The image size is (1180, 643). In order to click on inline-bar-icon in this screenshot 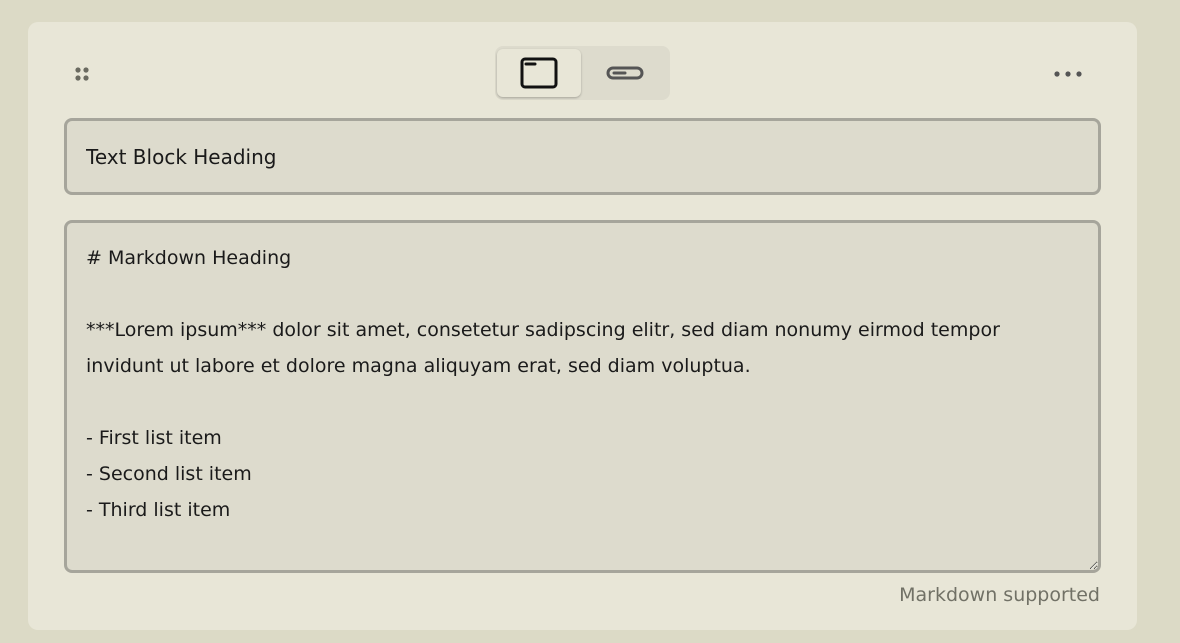, I will do `click(625, 73)`.